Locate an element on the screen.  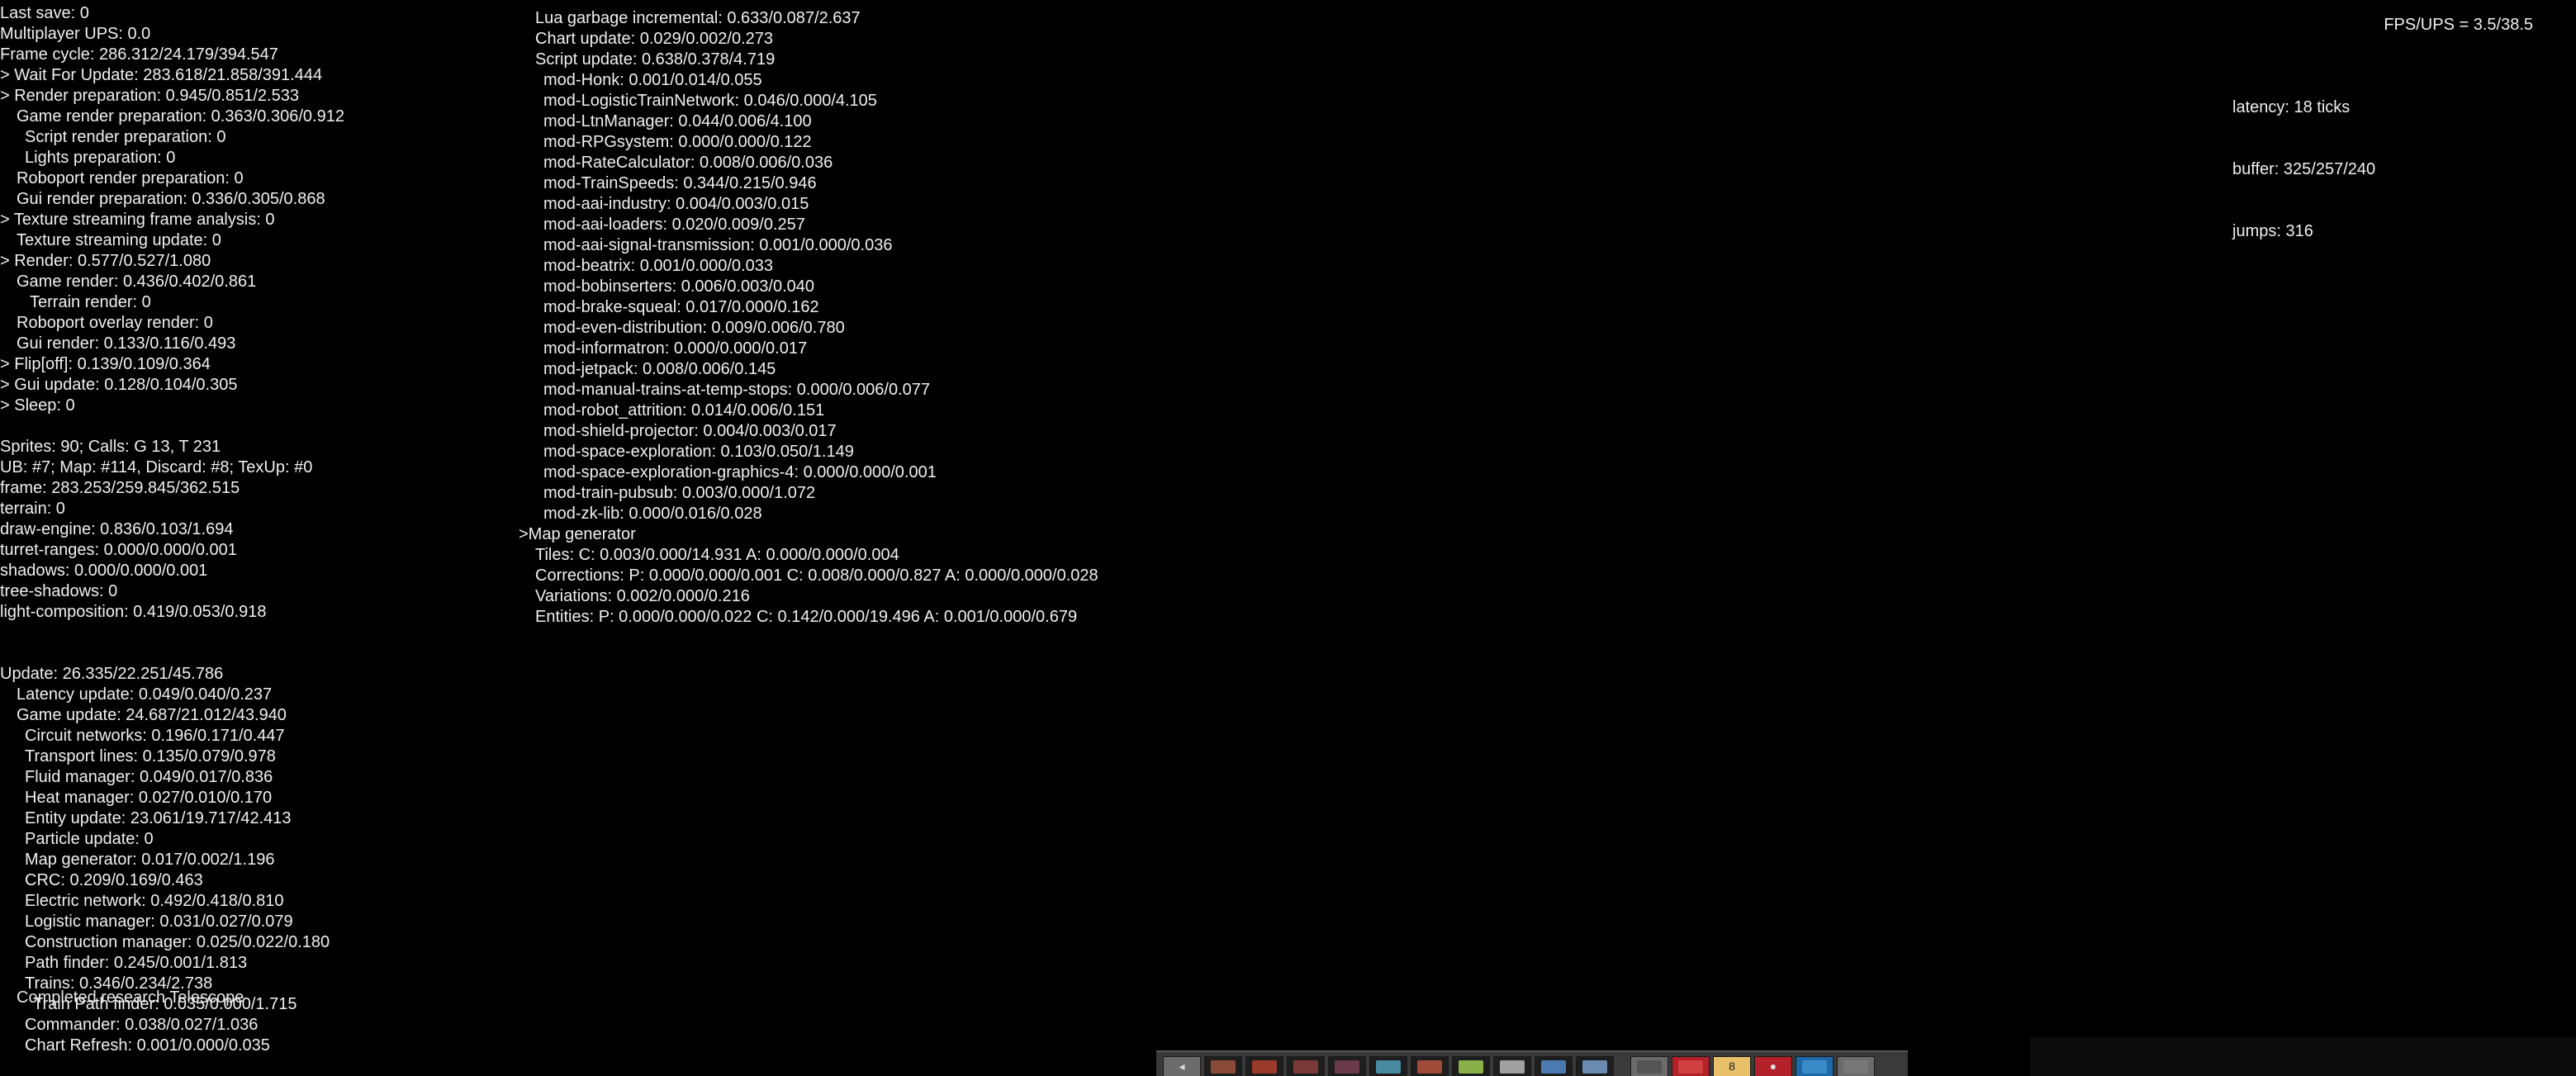
quickbar-slot-back: ◂ is located at coordinates (1182, 1066).